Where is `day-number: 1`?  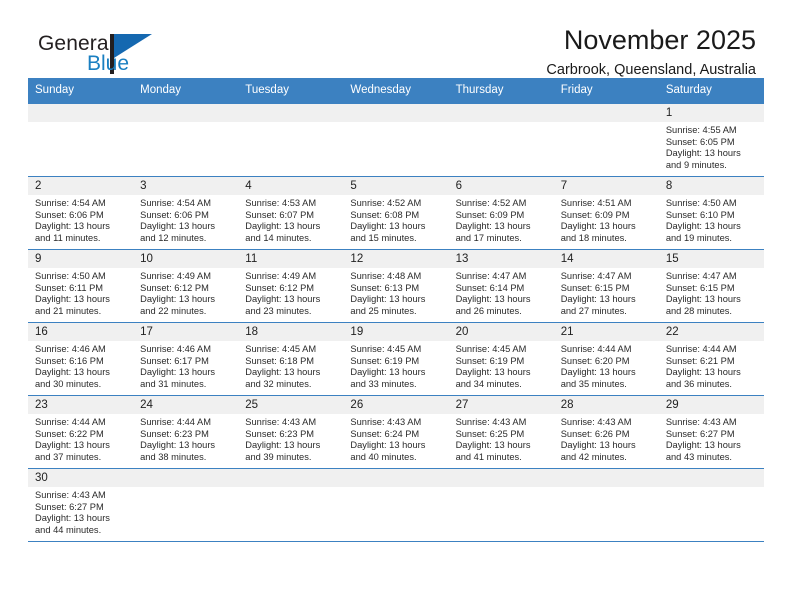
day-number: 1 is located at coordinates (711, 113).